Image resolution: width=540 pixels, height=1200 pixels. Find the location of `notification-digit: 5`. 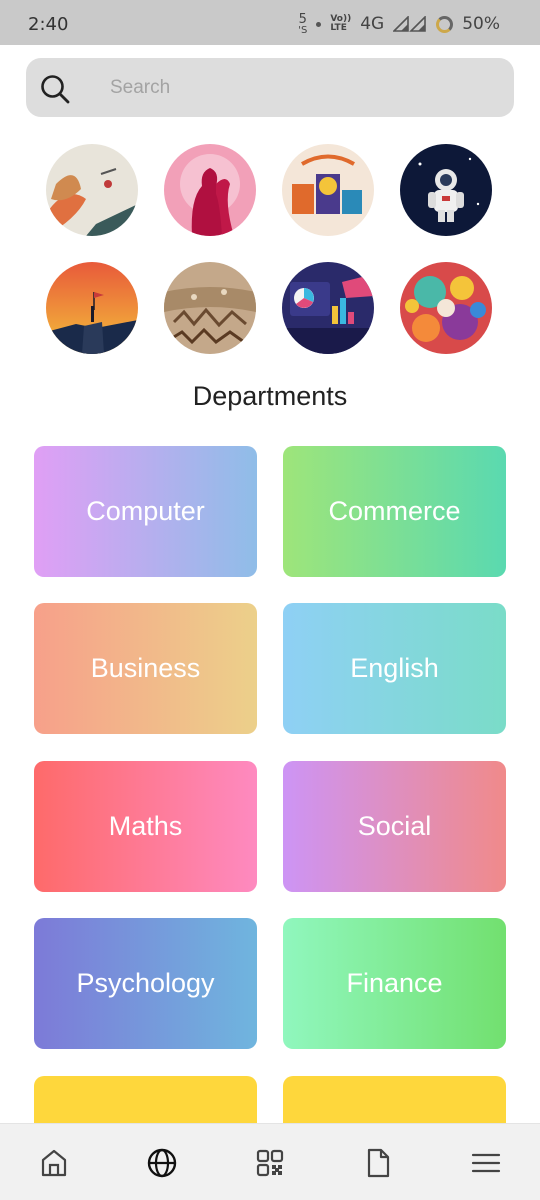

notification-digit: 5 is located at coordinates (302, 19).